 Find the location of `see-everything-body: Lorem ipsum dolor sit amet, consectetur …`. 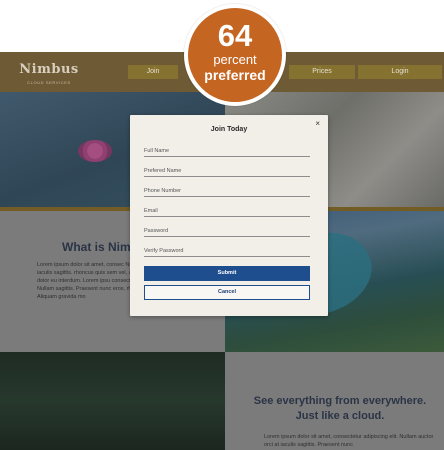

see-everything-body: Lorem ipsum dolor sit amet, consectetur … is located at coordinates (349, 441).